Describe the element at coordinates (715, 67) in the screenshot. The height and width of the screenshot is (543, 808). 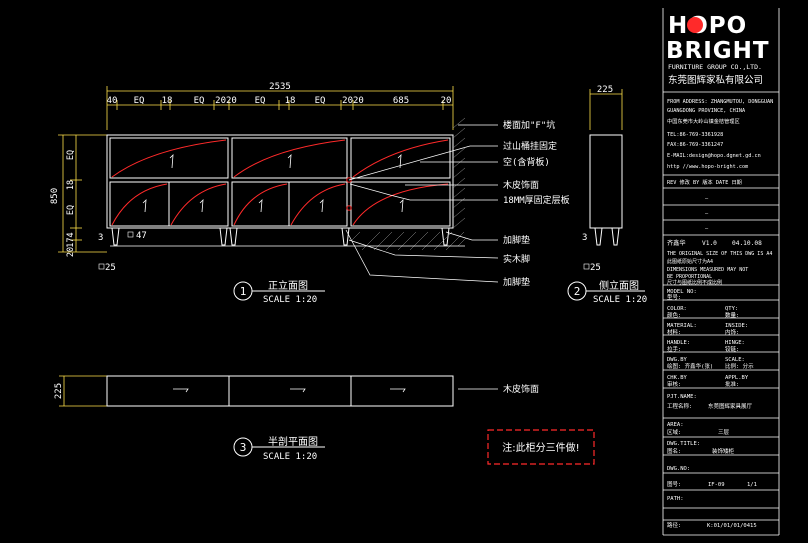
I see `company-en: FURNITURE GROUP CO.,LTD.` at that location.